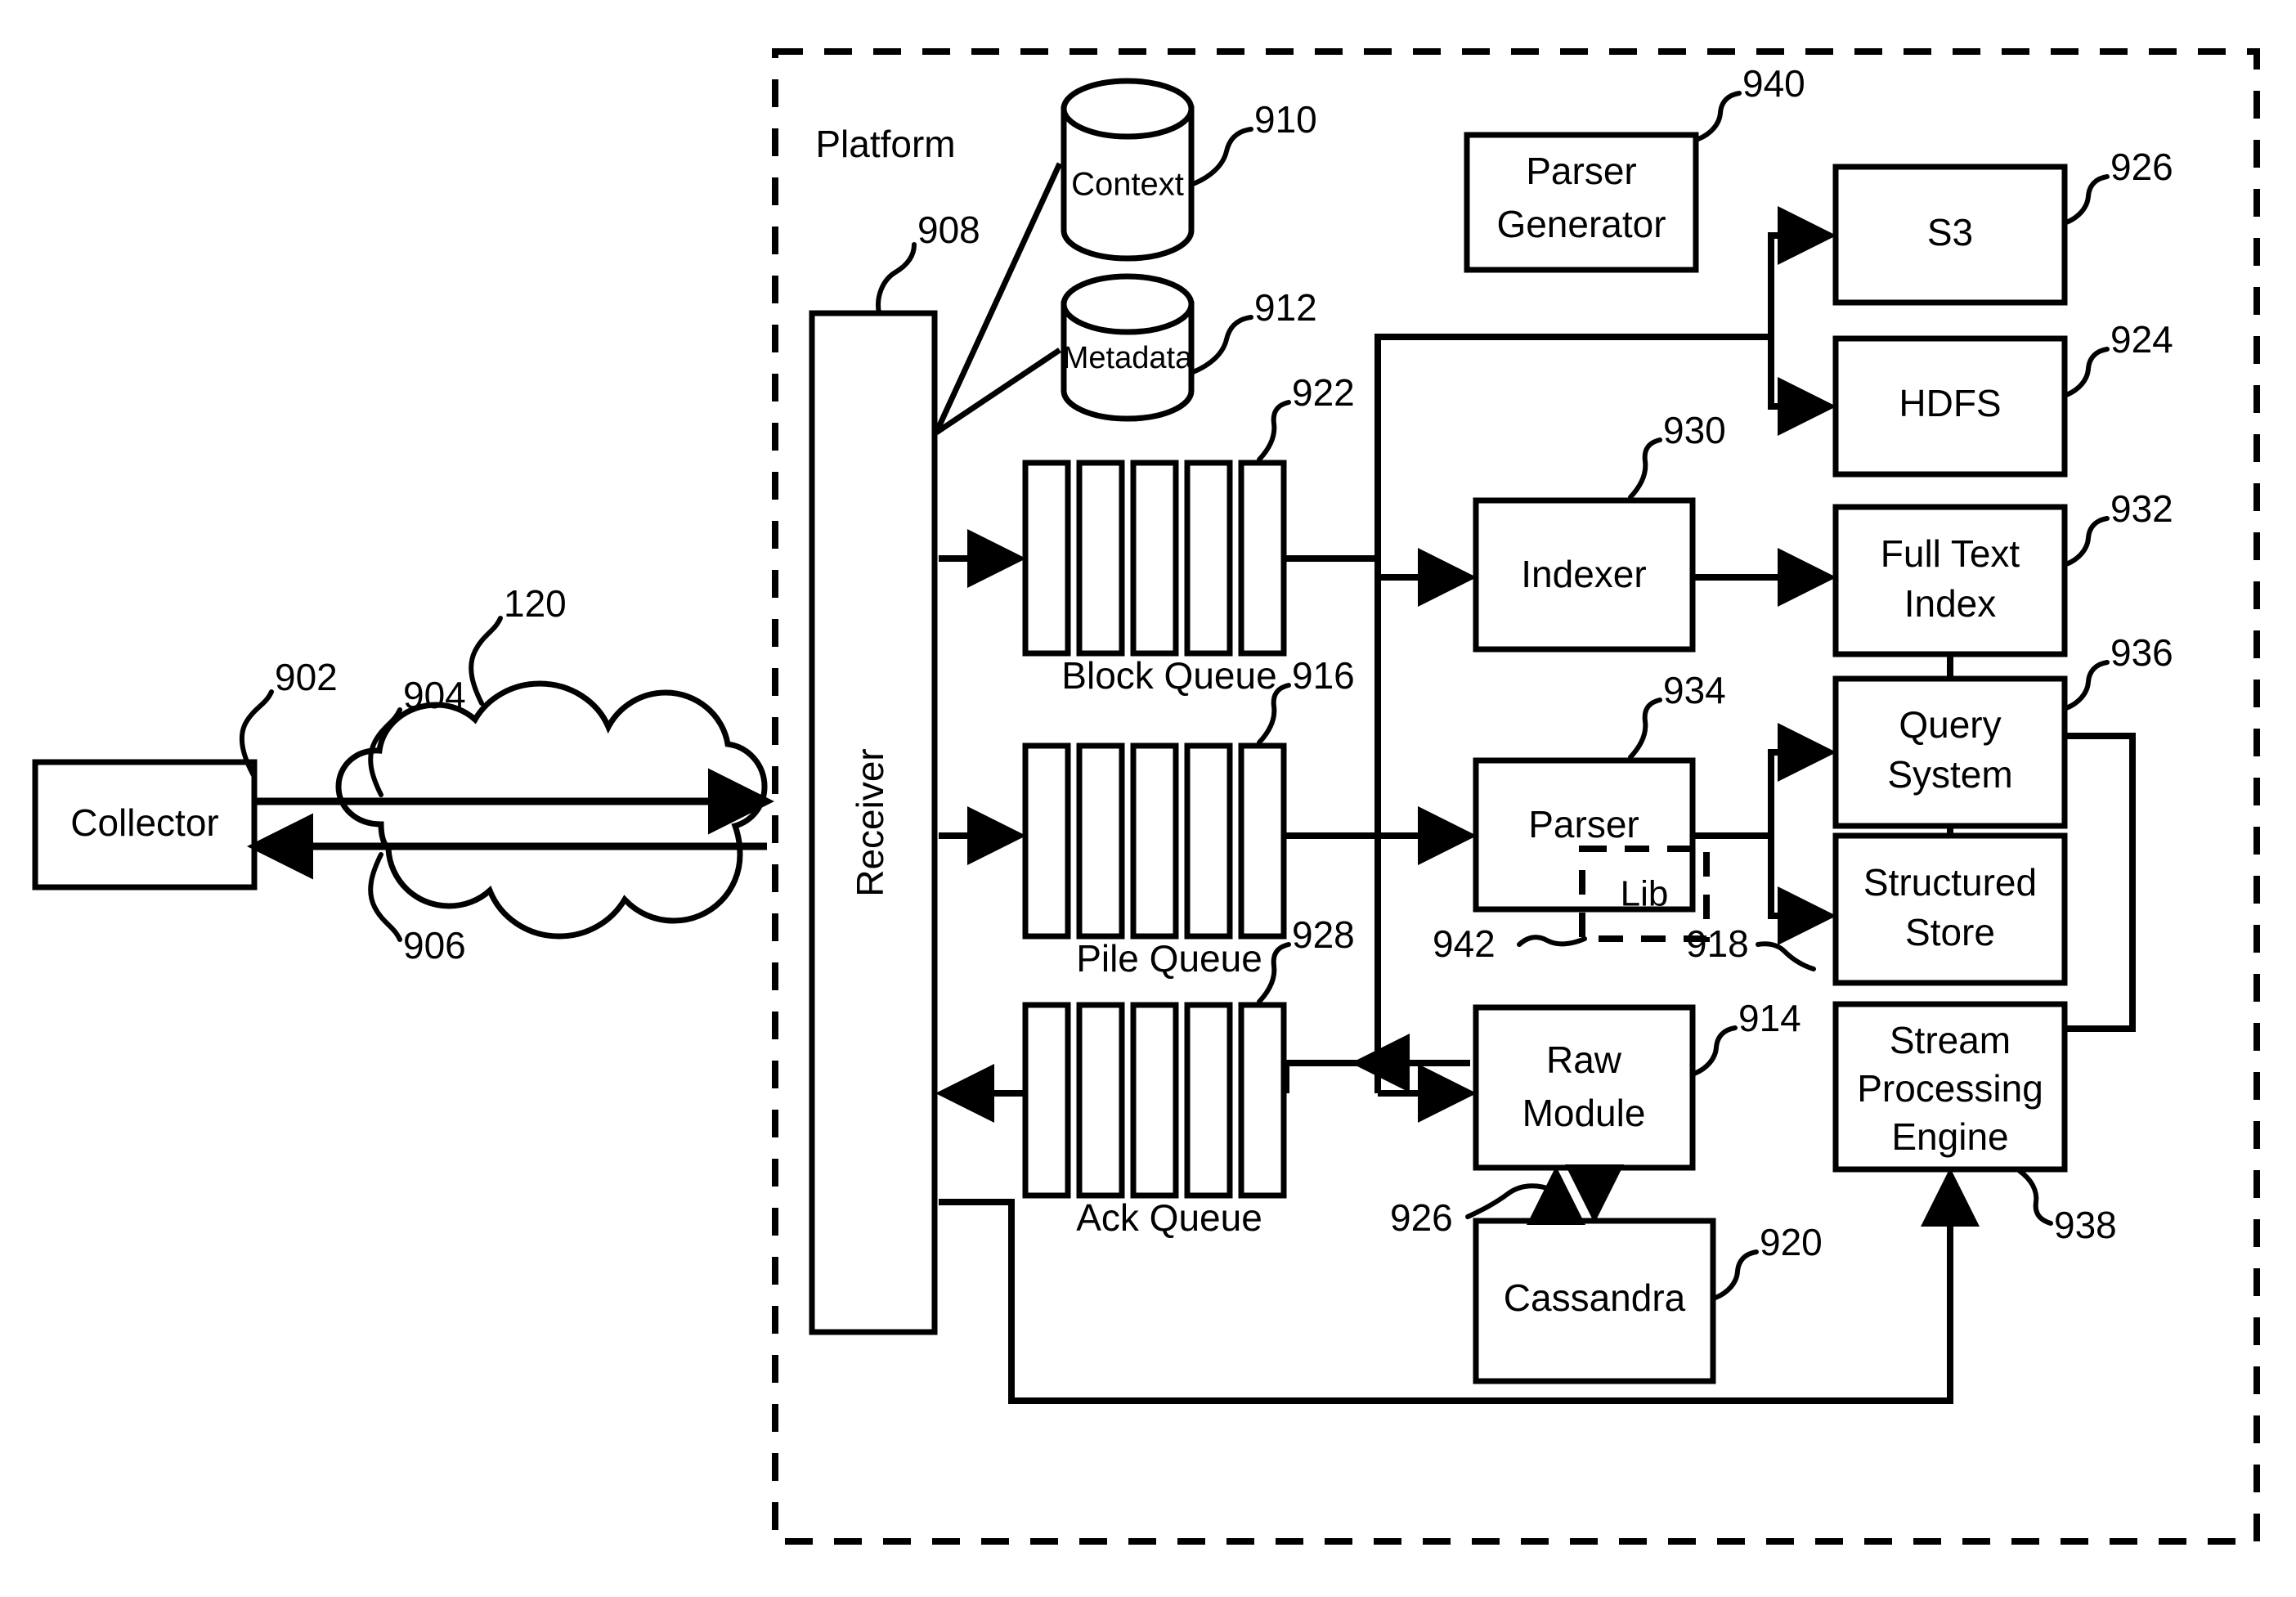 The image size is (2296, 1597). I want to click on ref-938: 938, so click(2085, 1225).